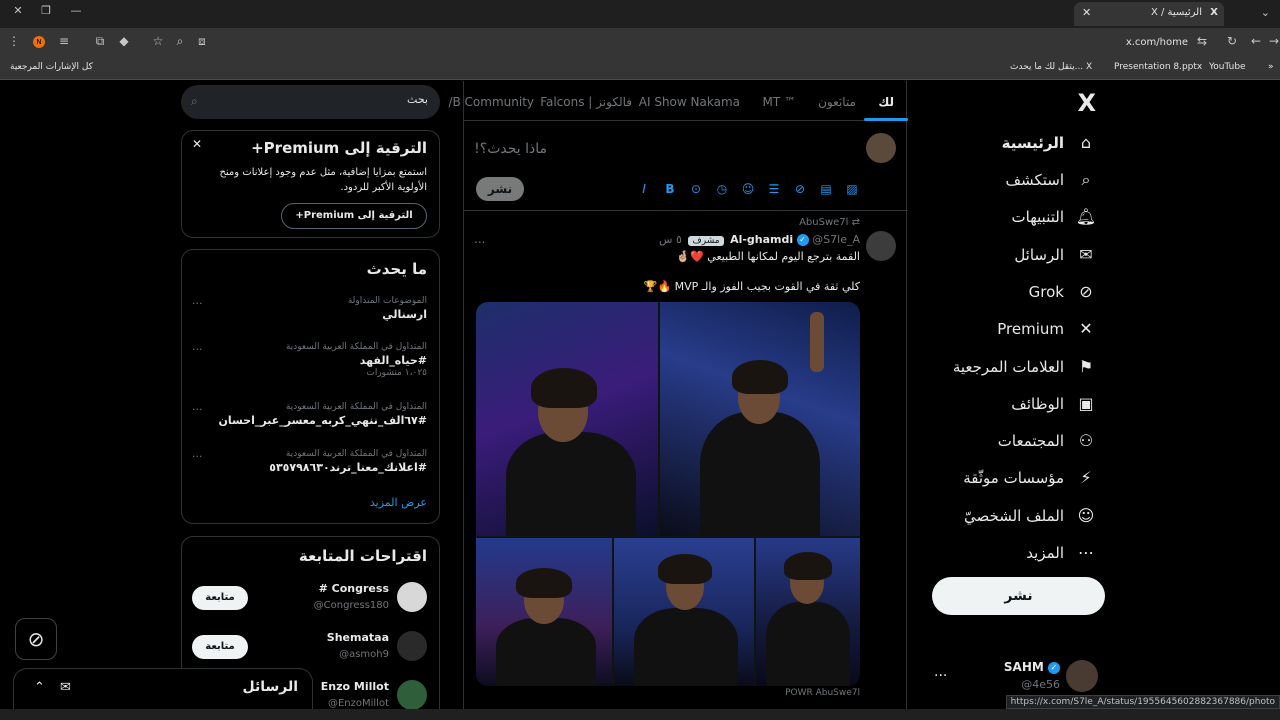  I want to click on reload-icon: ↻, so click(1232, 41).